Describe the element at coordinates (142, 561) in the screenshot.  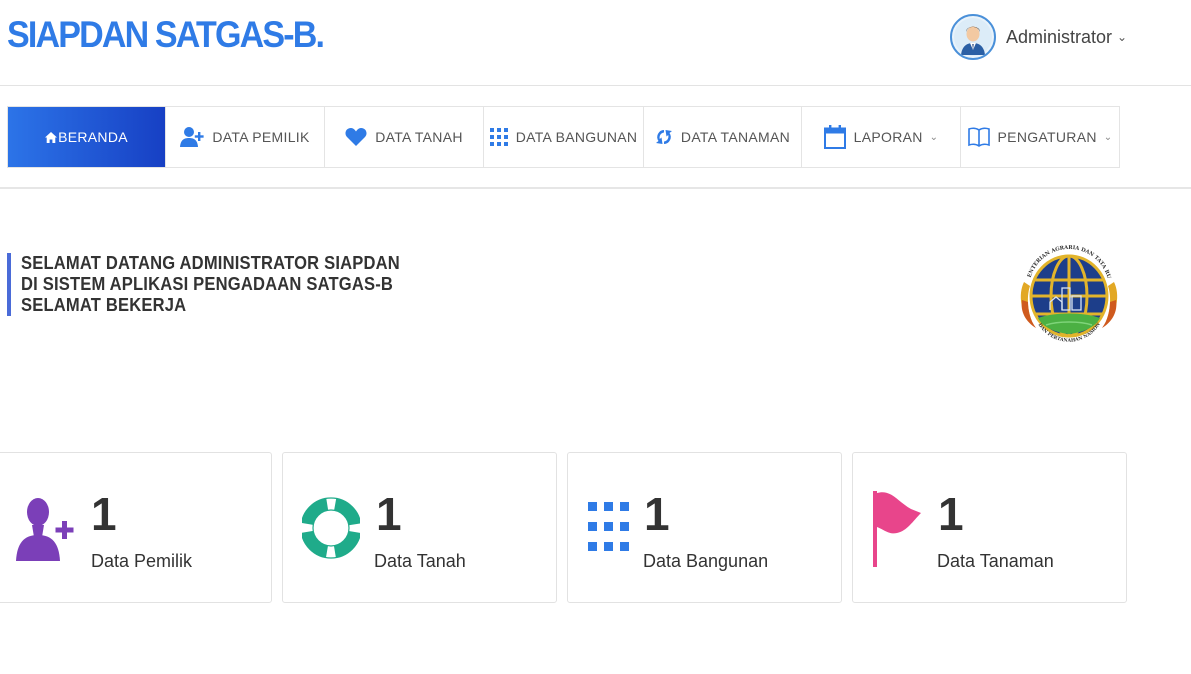
I see `stat-label: Data Pemilik` at that location.